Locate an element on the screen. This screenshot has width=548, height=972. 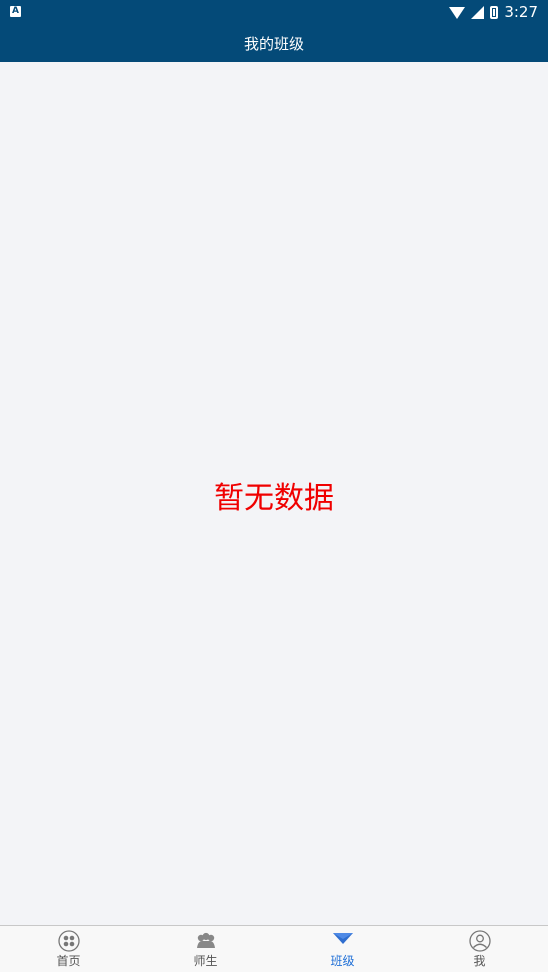
bottom-tab-bar: 首页 师生 班级 我 is located at coordinates (274, 948).